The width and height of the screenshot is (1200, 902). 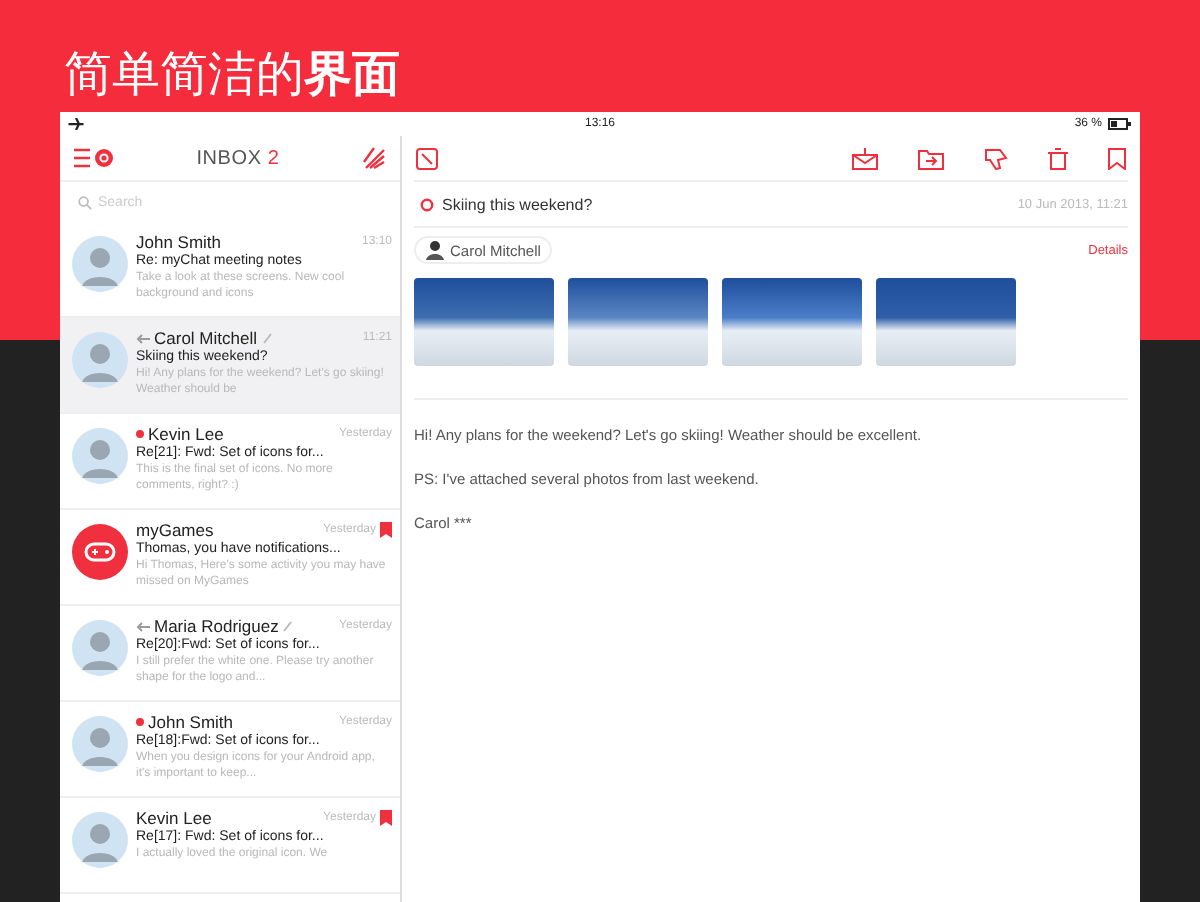 What do you see at coordinates (100, 552) in the screenshot?
I see `gamepad-icon` at bounding box center [100, 552].